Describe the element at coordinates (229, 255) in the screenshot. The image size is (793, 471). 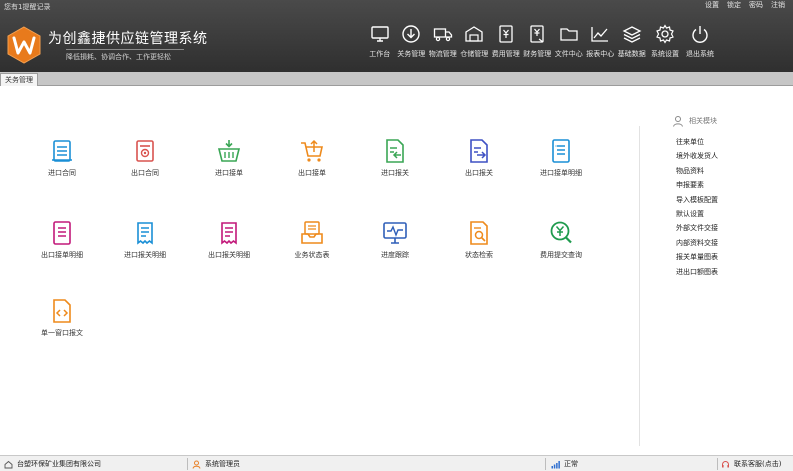
I see `module-label: 出口报关明细` at that location.